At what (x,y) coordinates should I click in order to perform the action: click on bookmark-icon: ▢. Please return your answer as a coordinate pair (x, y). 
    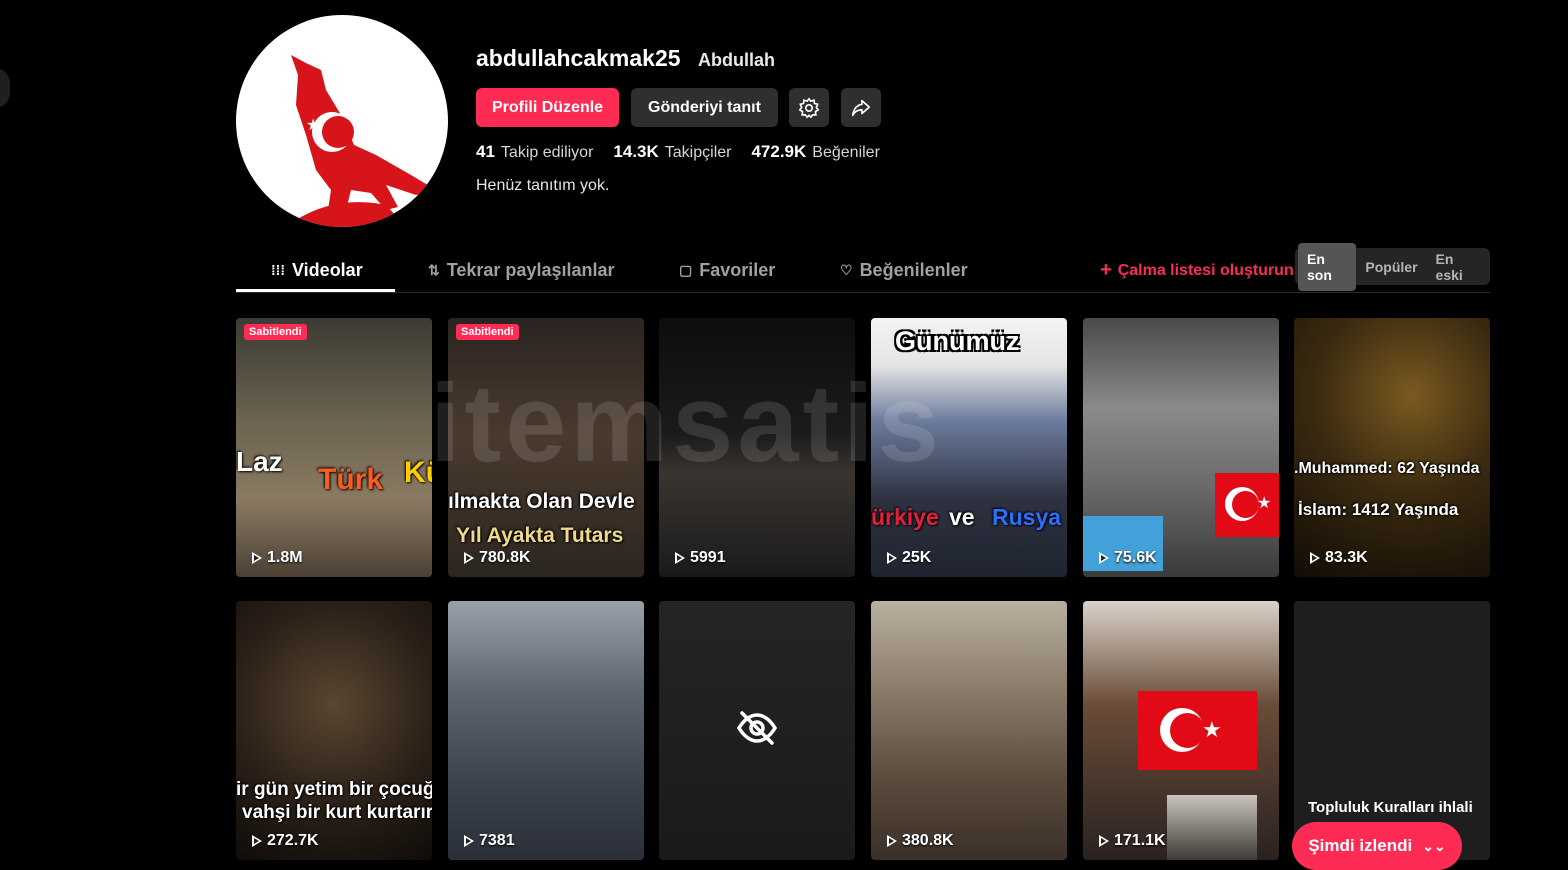
    Looking at the image, I should click on (686, 269).